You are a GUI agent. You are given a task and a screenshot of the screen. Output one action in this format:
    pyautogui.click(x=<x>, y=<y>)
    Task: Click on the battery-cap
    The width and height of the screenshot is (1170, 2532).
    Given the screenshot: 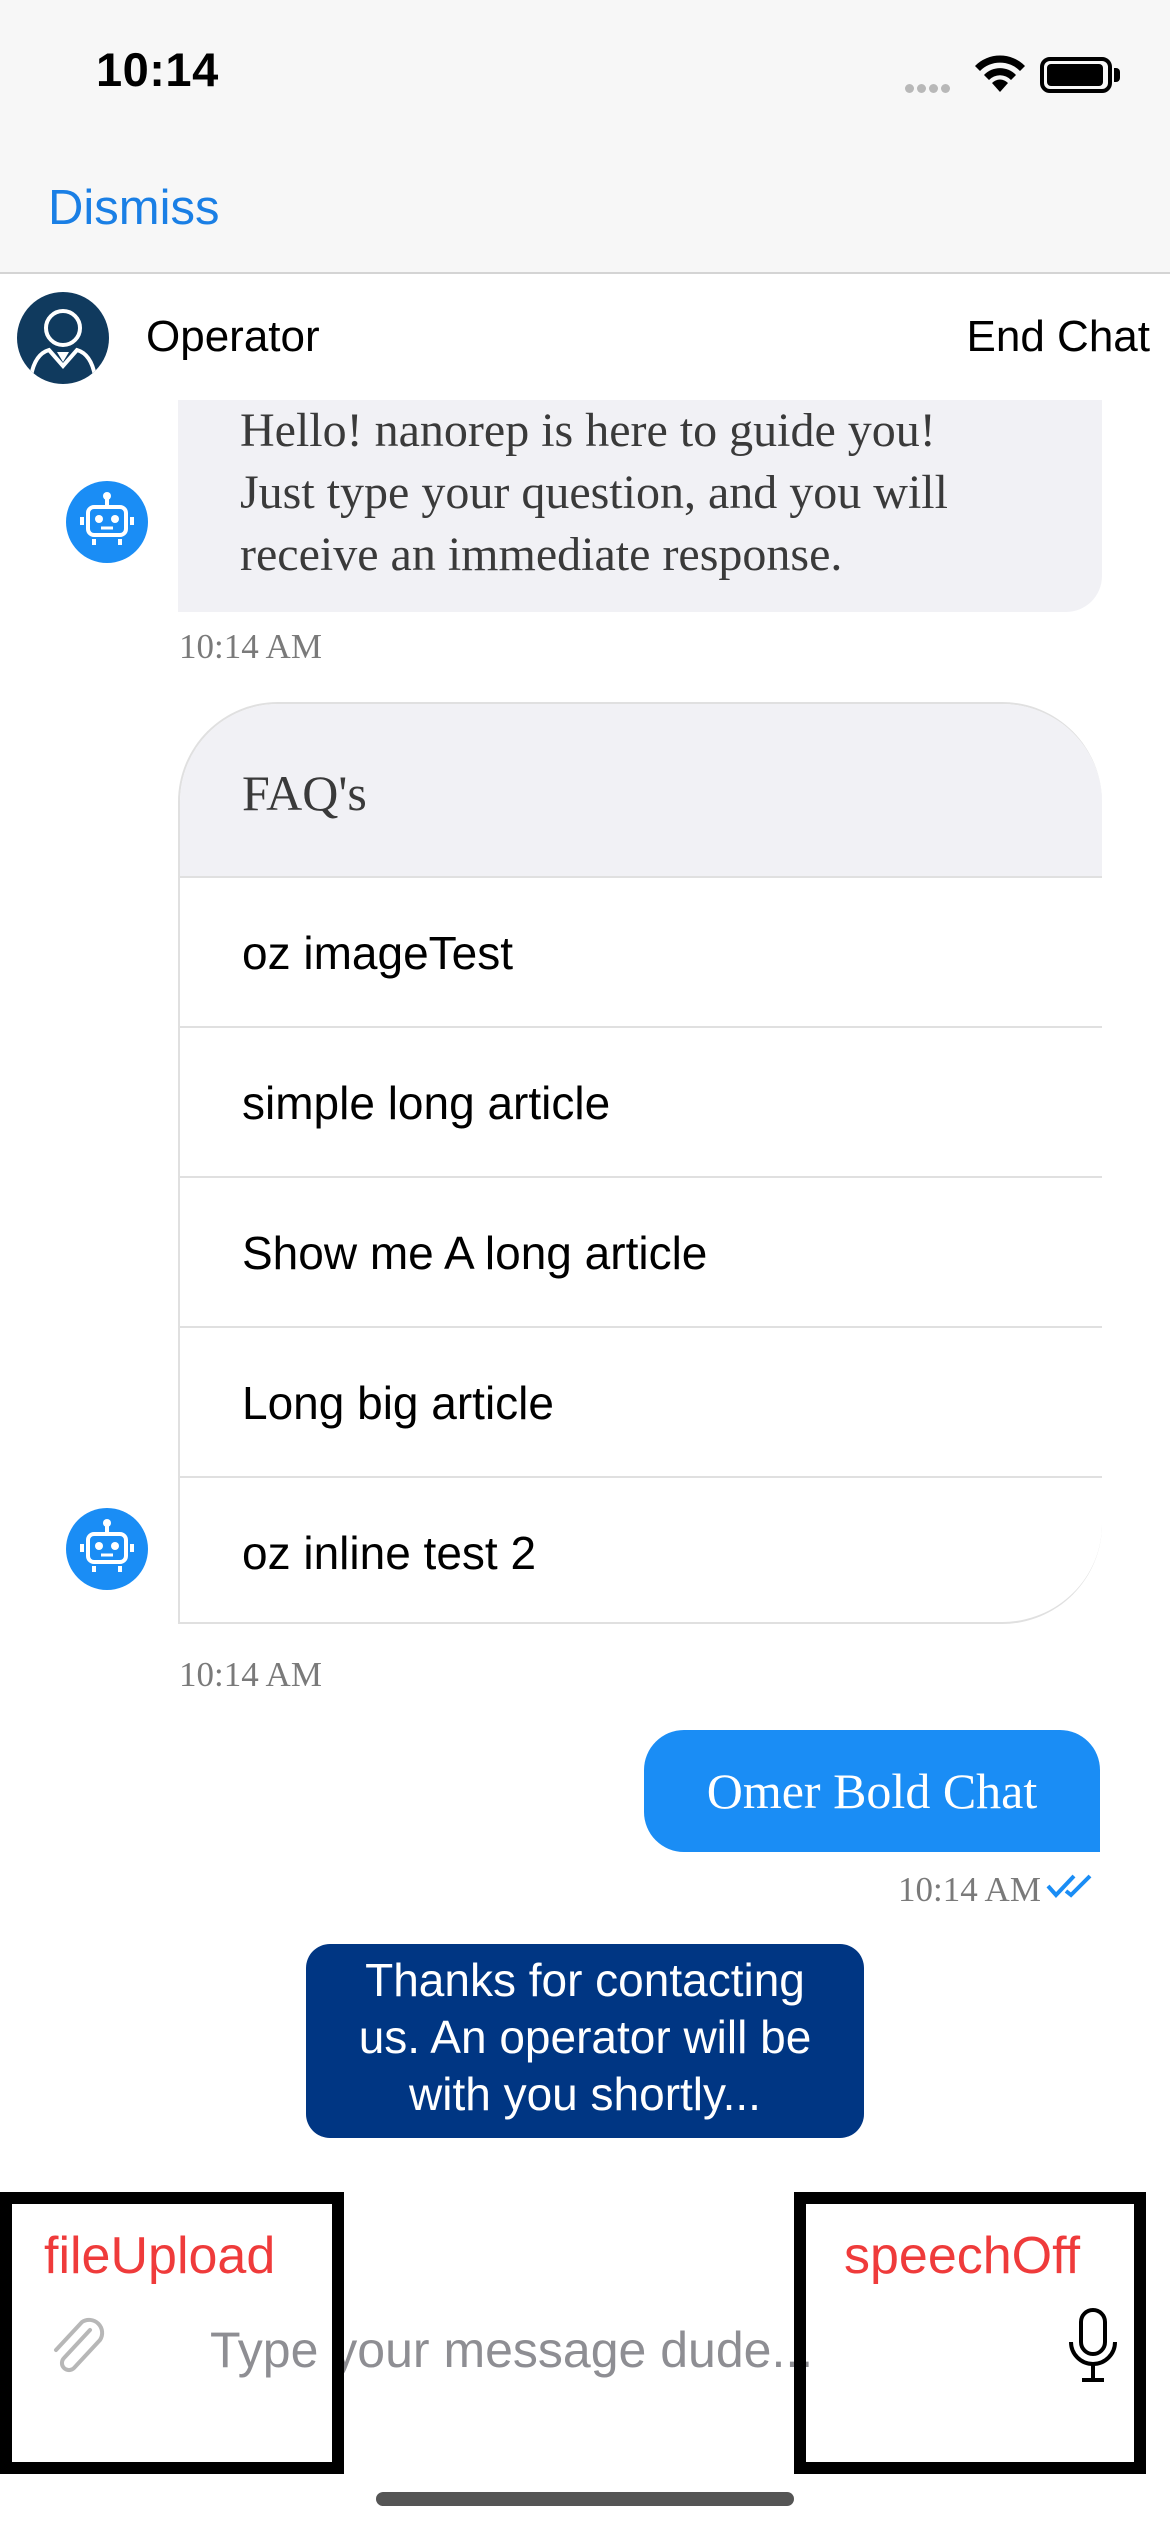 What is the action you would take?
    pyautogui.click(x=1117, y=75)
    